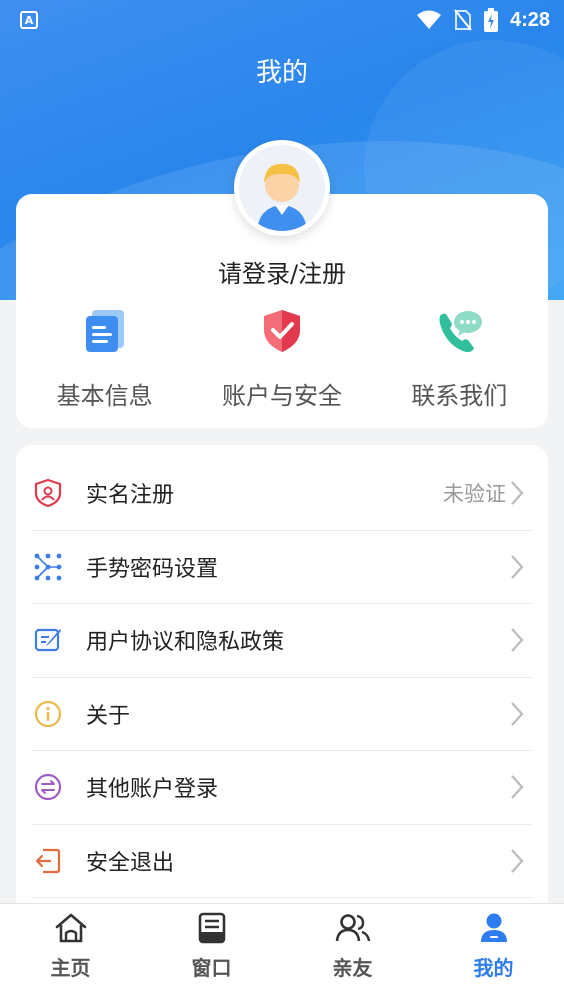  Describe the element at coordinates (211, 928) in the screenshot. I see `window-icon` at that location.